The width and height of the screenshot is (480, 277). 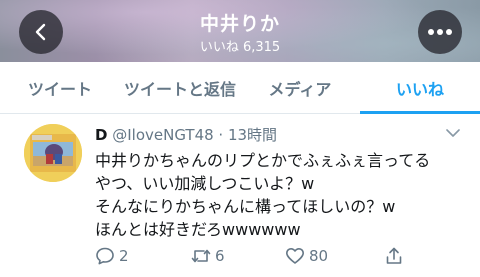 What do you see at coordinates (420, 88) in the screenshot?
I see `tab-likes: いいね` at bounding box center [420, 88].